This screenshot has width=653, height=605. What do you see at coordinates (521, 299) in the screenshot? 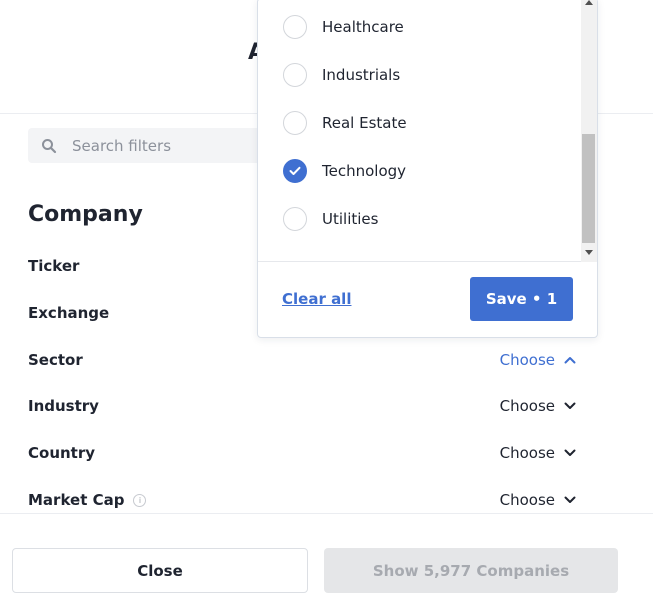
I see `save-button: Save • 1` at bounding box center [521, 299].